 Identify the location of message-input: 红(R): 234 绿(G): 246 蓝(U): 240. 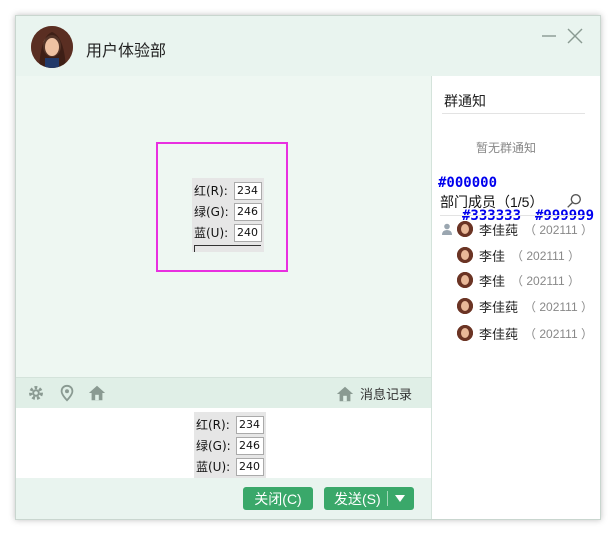
(223, 447).